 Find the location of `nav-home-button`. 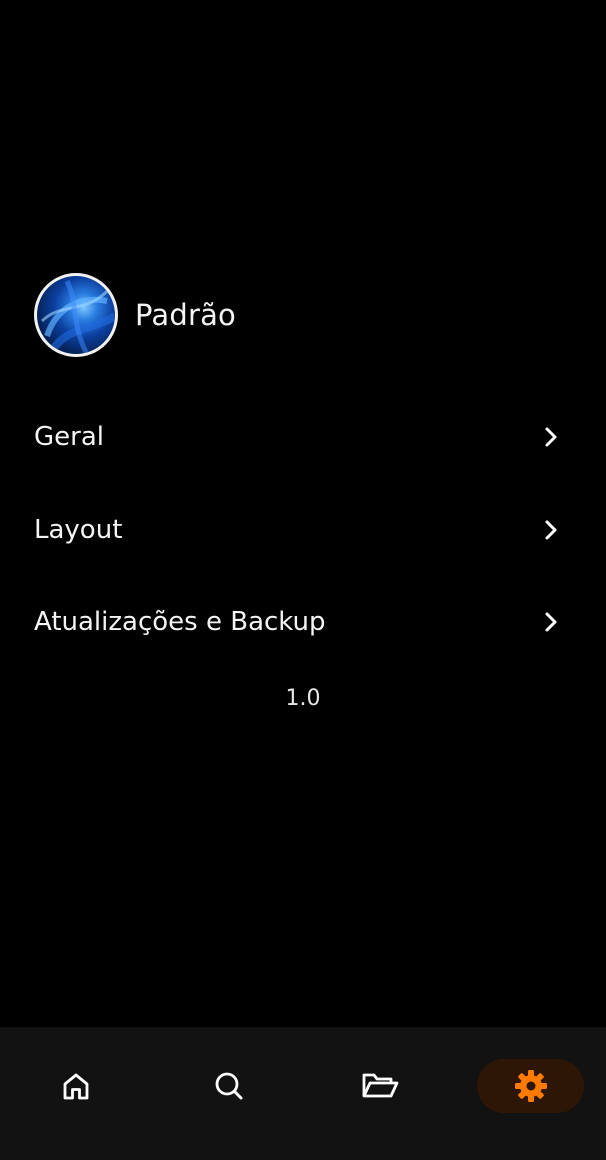

nav-home-button is located at coordinates (76, 1086).